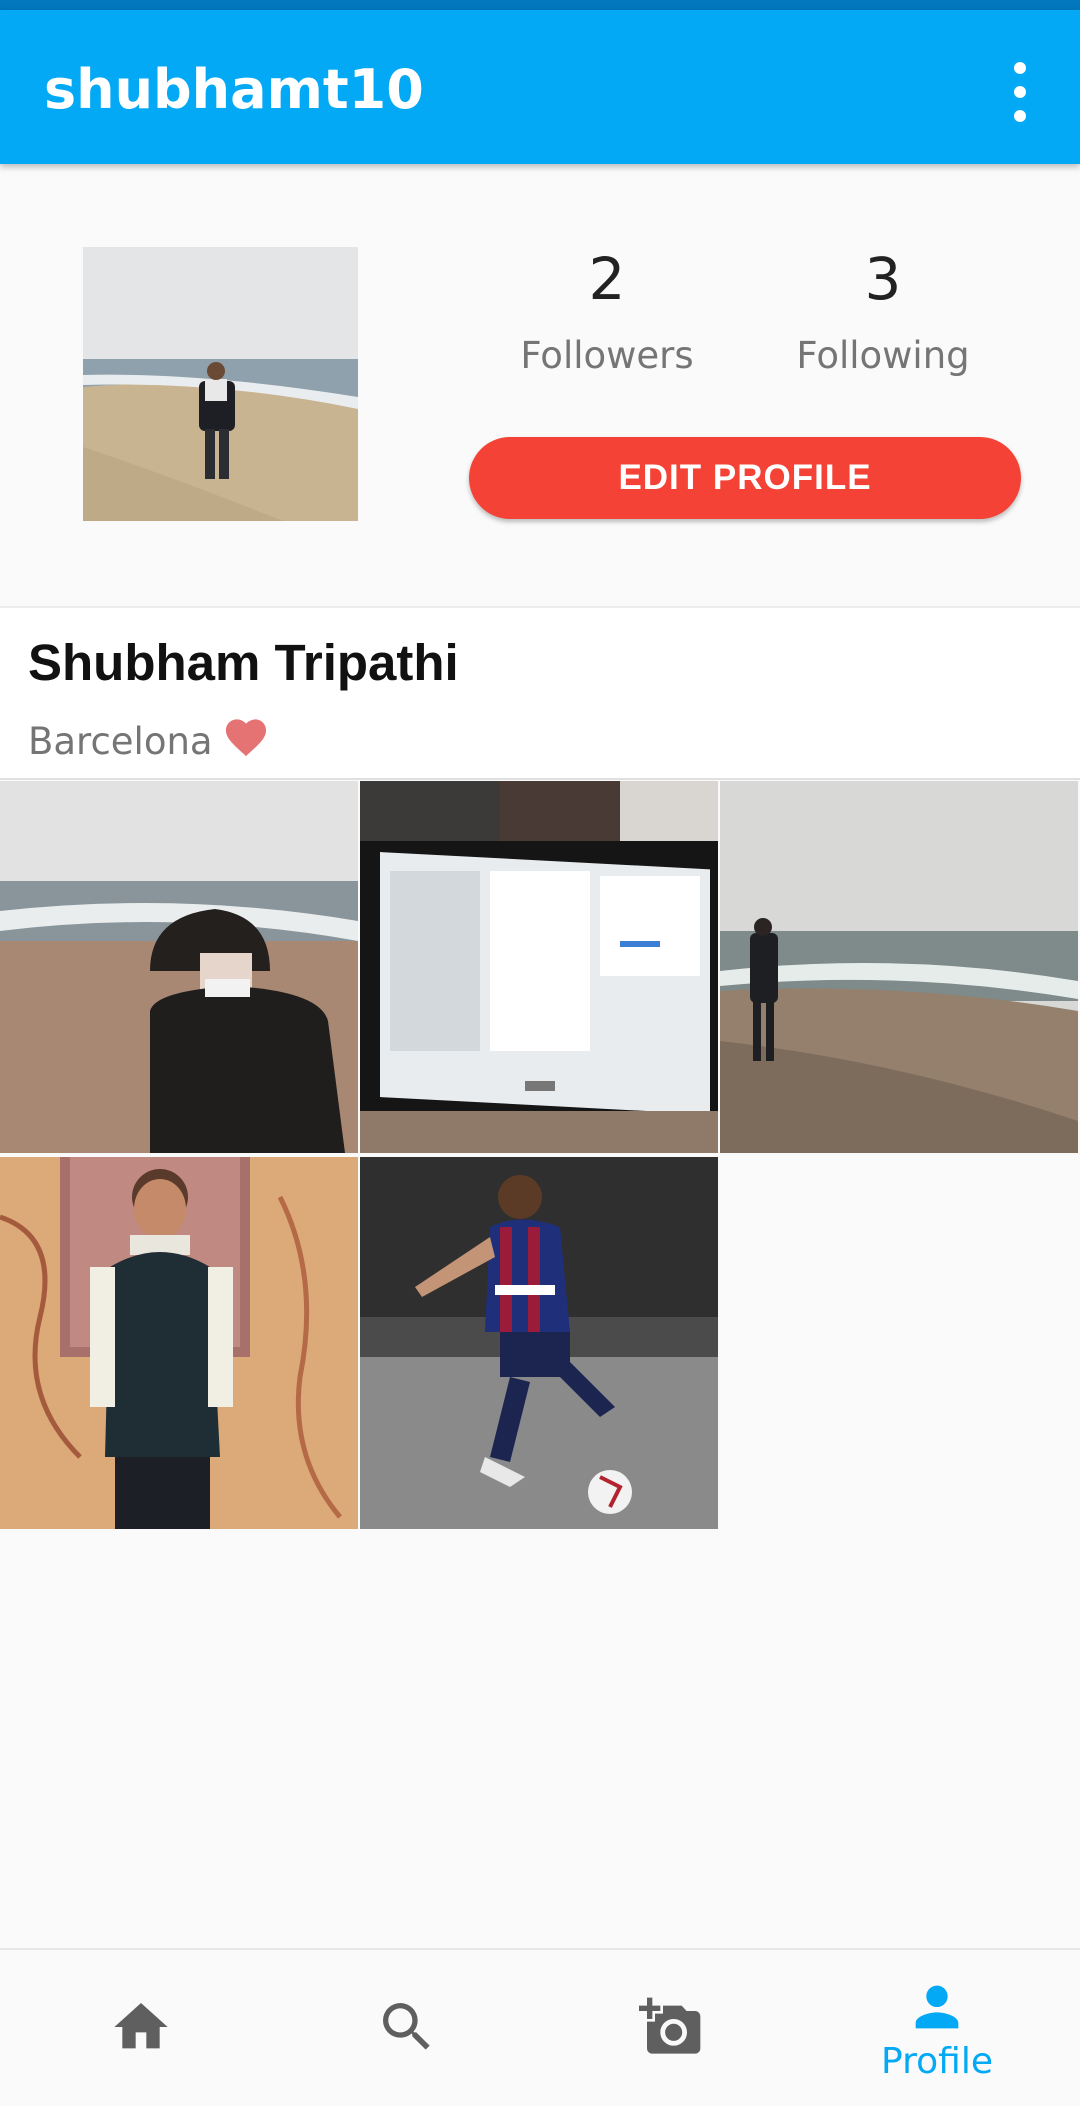 Image resolution: width=1080 pixels, height=2106 pixels. What do you see at coordinates (234, 89) in the screenshot?
I see `app-title: shubhamt10` at bounding box center [234, 89].